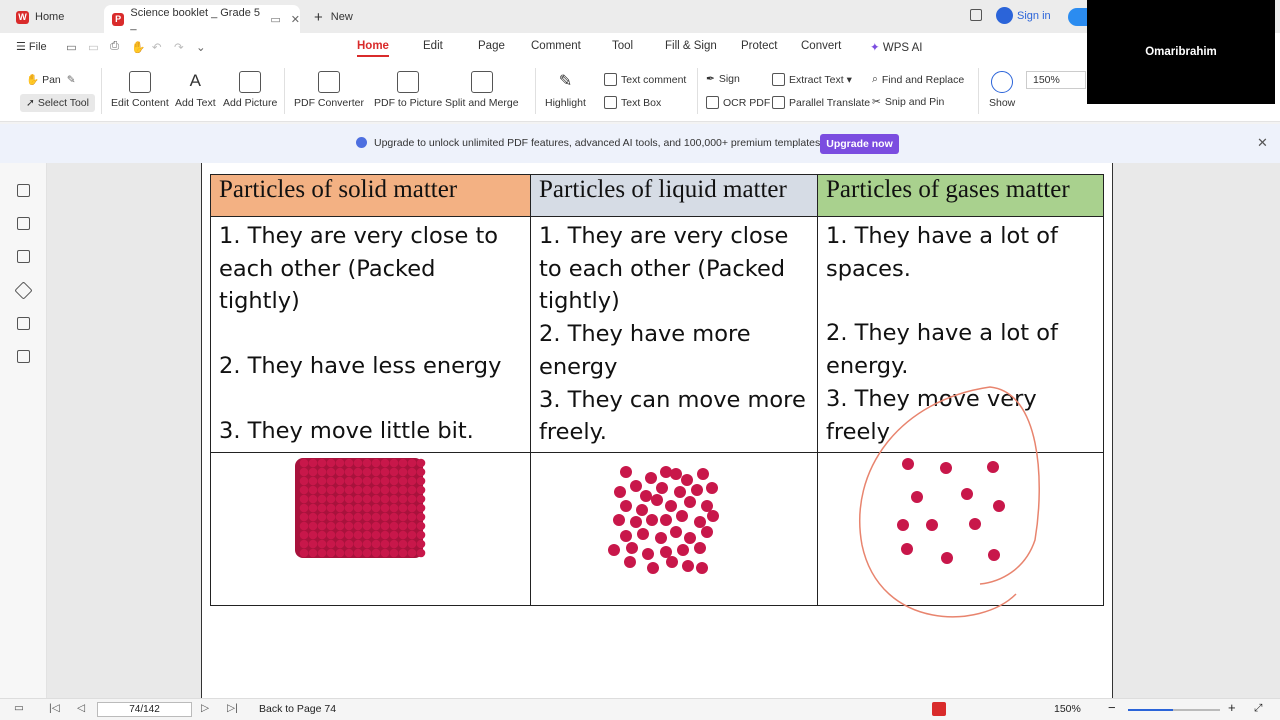 The height and width of the screenshot is (720, 1280). Describe the element at coordinates (195, 80) in the screenshot. I see `add-text-icon: A` at that location.